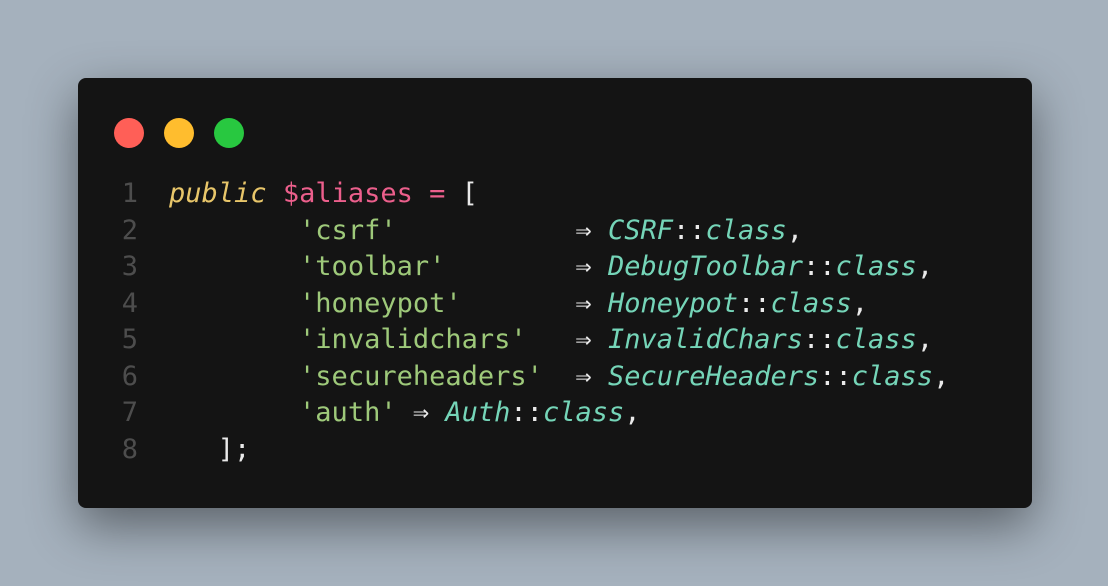 The image size is (1108, 586). I want to click on code-token: SecureHeaders, so click(713, 376).